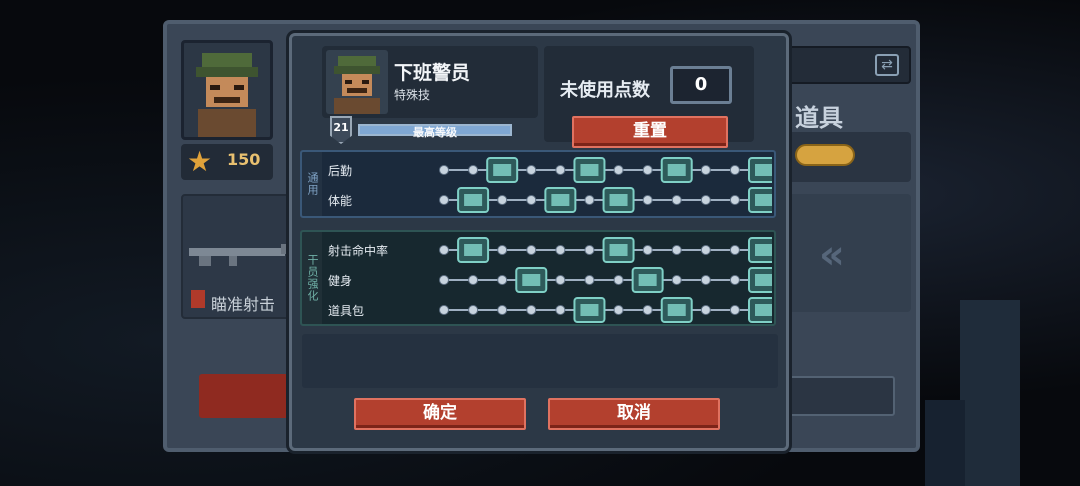  Describe the element at coordinates (435, 131) in the screenshot. I see `level-progress-bar: 最高等级` at that location.